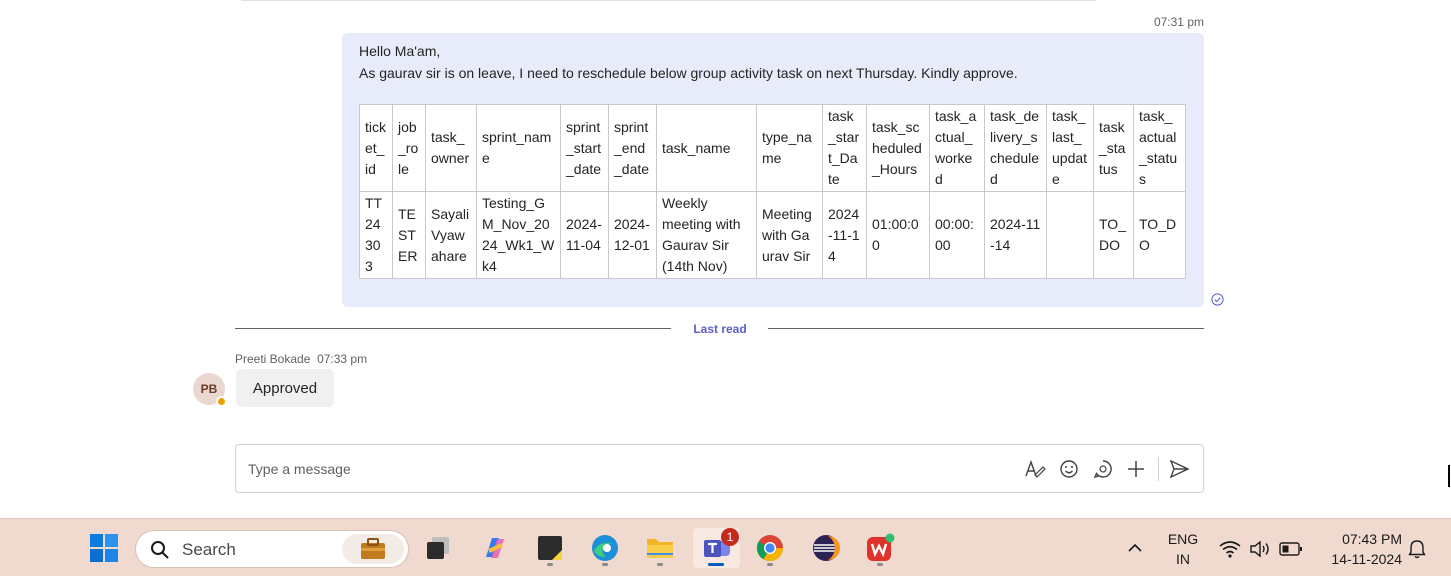 The width and height of the screenshot is (1451, 576). I want to click on table-cell: TT24303, so click(376, 235).